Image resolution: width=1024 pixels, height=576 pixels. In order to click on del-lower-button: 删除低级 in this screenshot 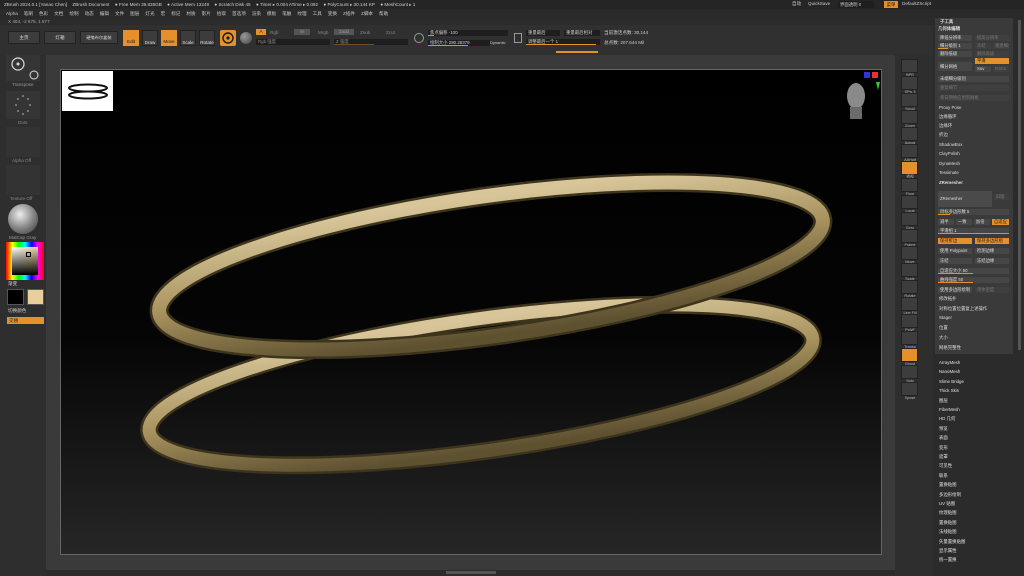, I will do `click(955, 54)`.